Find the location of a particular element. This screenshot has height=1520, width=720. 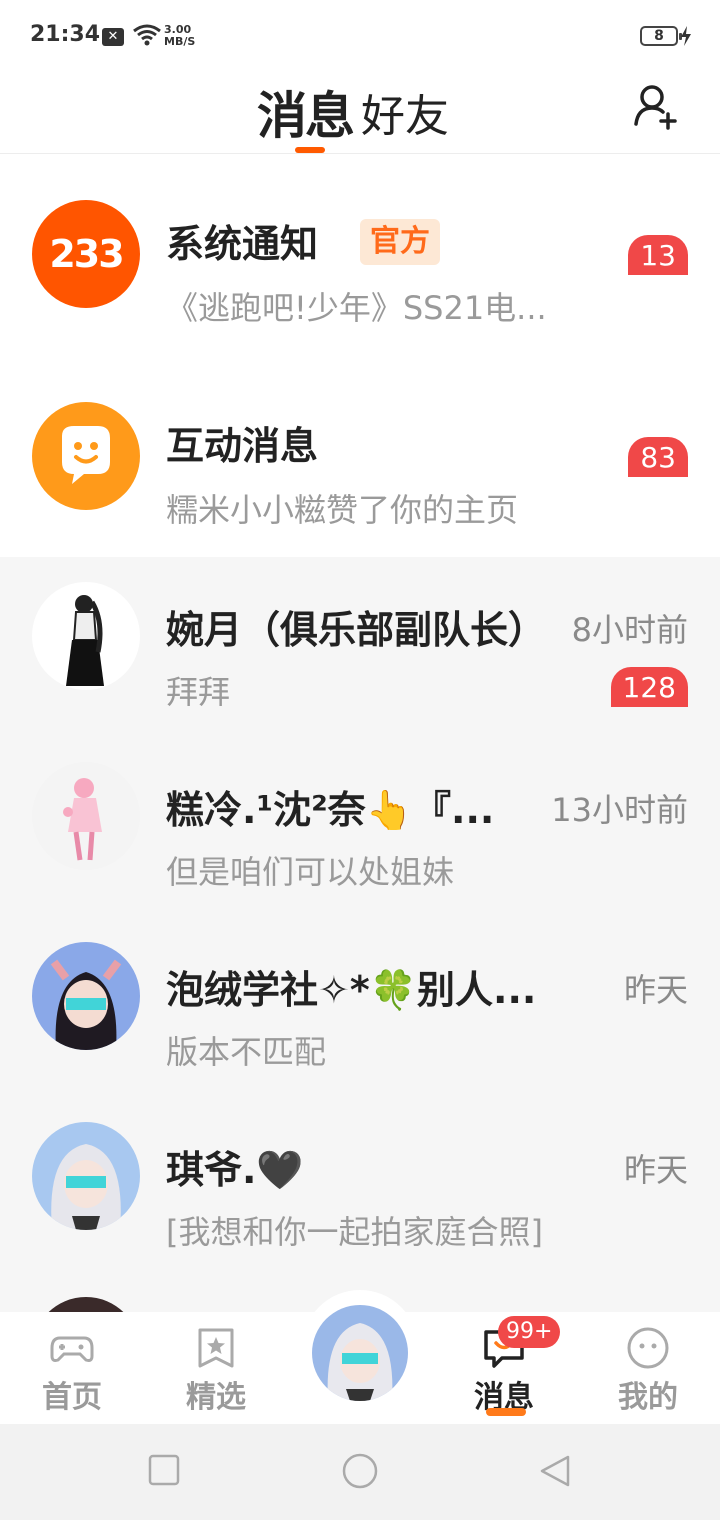

battery-icon: 8 is located at coordinates (661, 36).